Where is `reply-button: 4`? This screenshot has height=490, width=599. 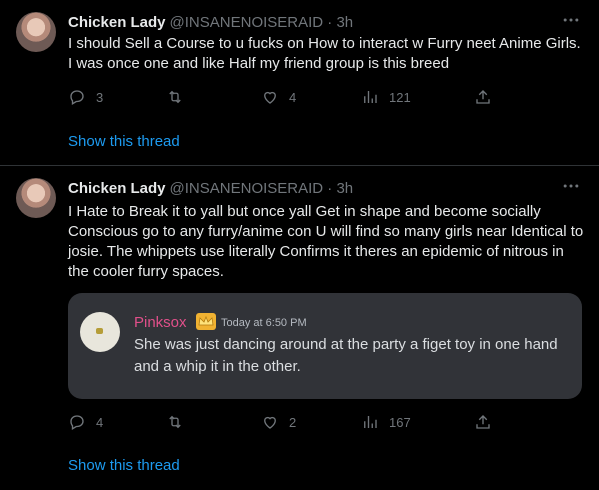
reply-button: 4 is located at coordinates (85, 422).